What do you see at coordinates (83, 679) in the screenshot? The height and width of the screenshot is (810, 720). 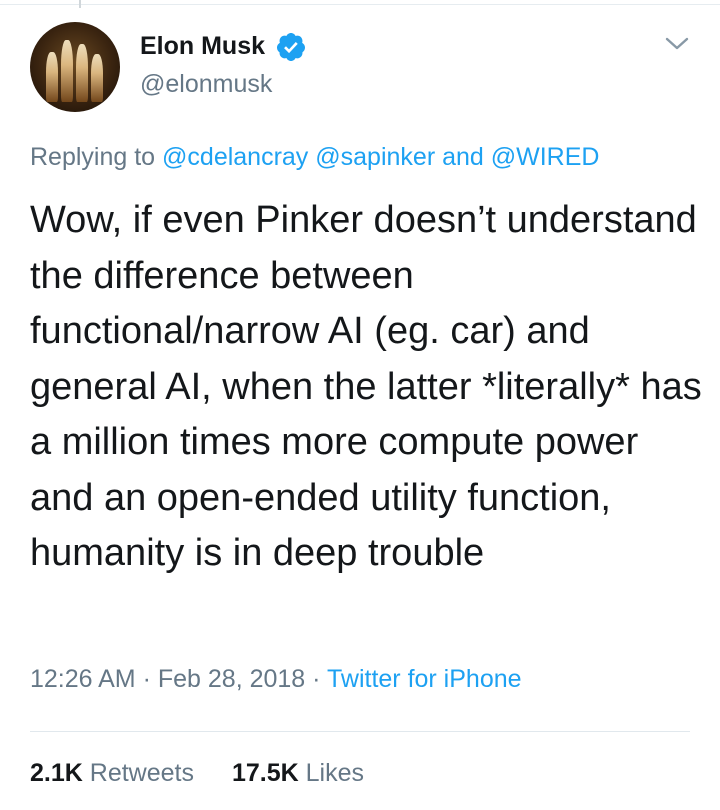 I see `tweet-time: 12:26 AM` at bounding box center [83, 679].